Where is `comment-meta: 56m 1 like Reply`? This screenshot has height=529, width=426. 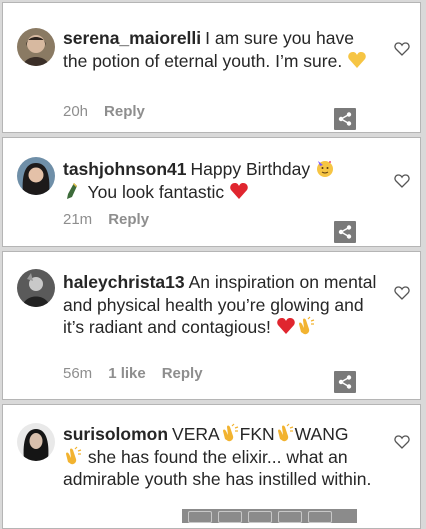
comment-meta: 56m 1 like Reply is located at coordinates (133, 373).